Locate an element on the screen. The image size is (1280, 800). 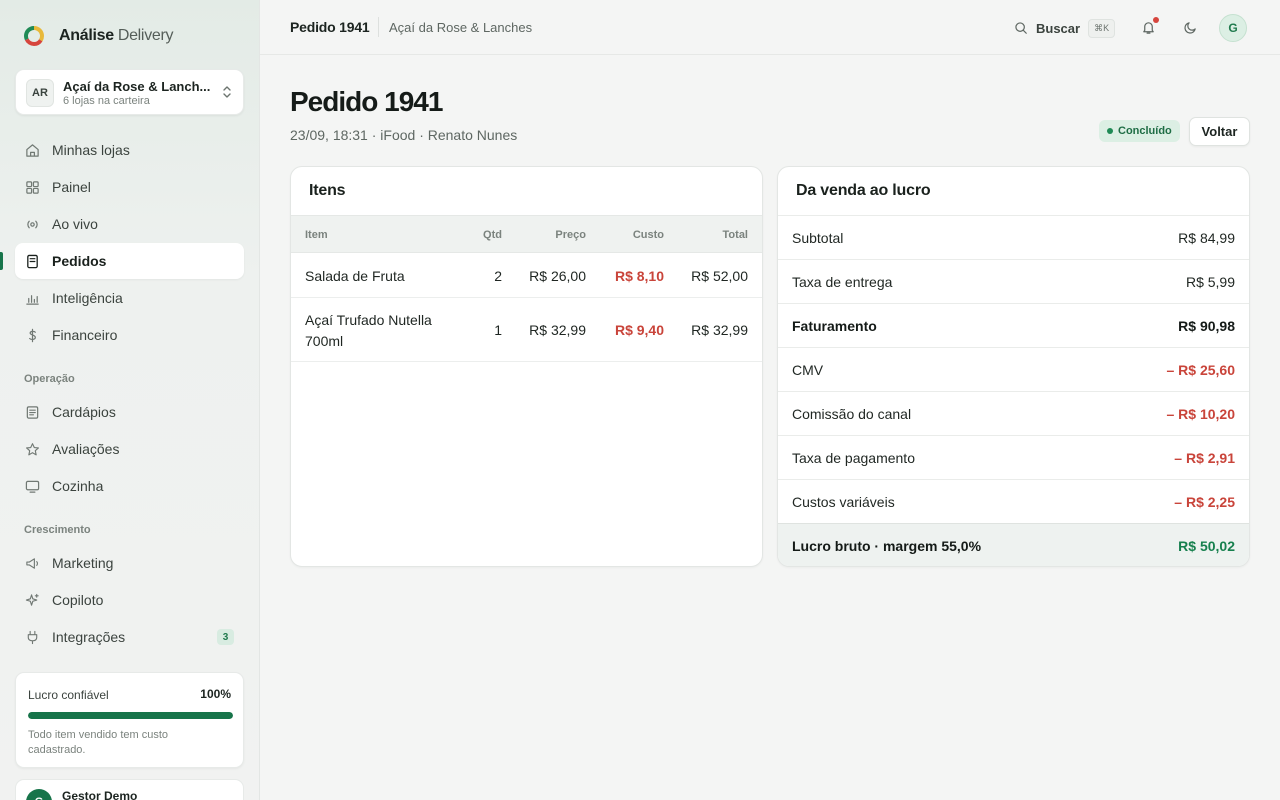
nav-label: Ao vivo is located at coordinates (75, 224).